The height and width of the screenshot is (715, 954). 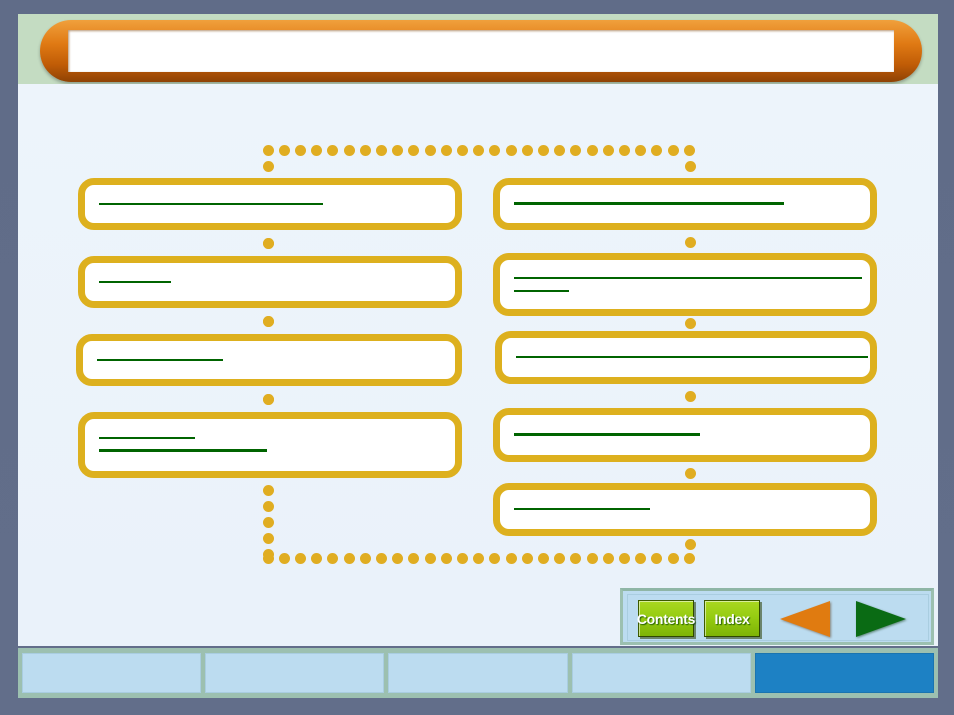 I want to click on contents-button: Contents, so click(x=666, y=618).